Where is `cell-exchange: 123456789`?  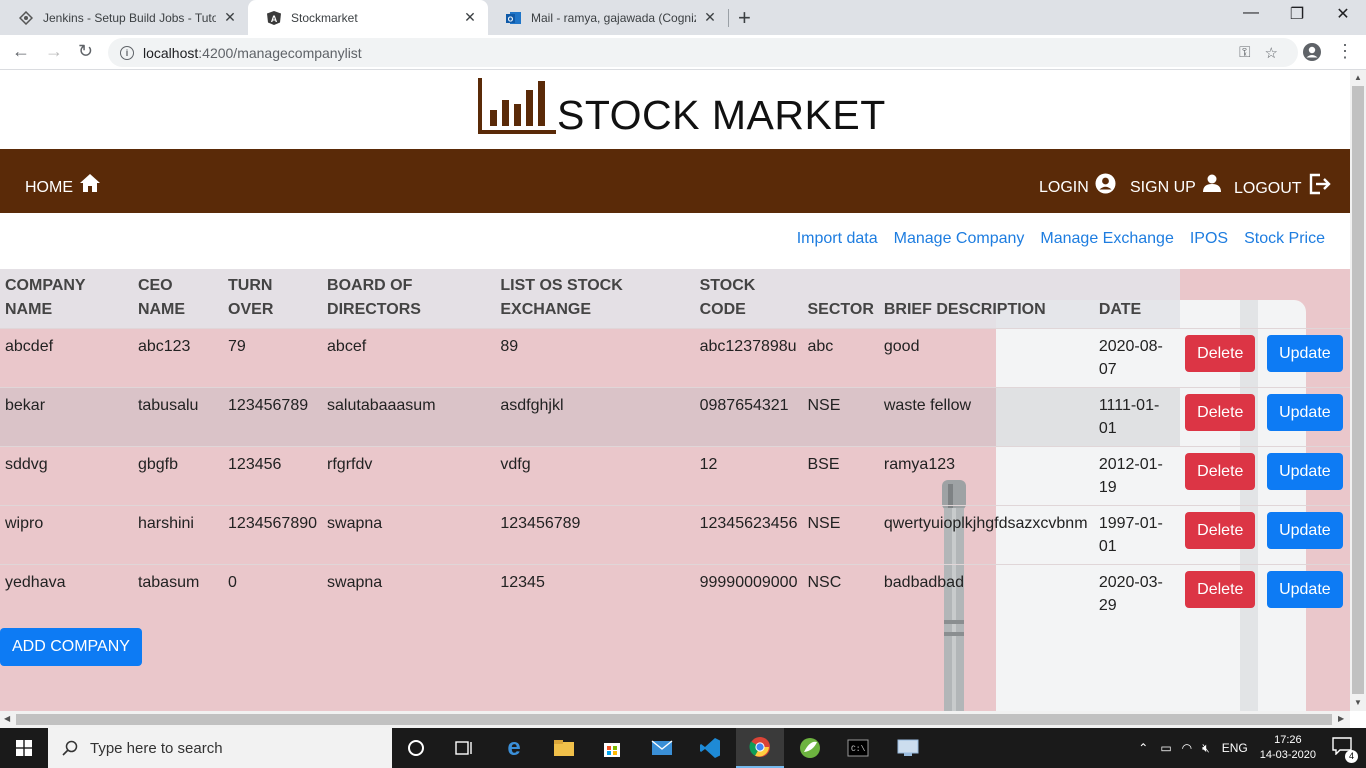
cell-exchange: 123456789 is located at coordinates (595, 535).